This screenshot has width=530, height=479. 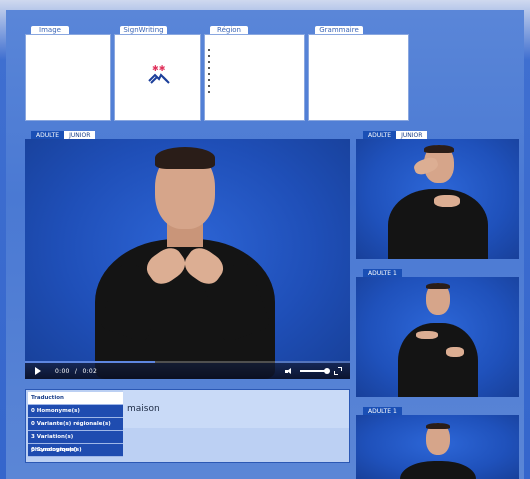 What do you see at coordinates (38, 371) in the screenshot?
I see `play-icon` at bounding box center [38, 371].